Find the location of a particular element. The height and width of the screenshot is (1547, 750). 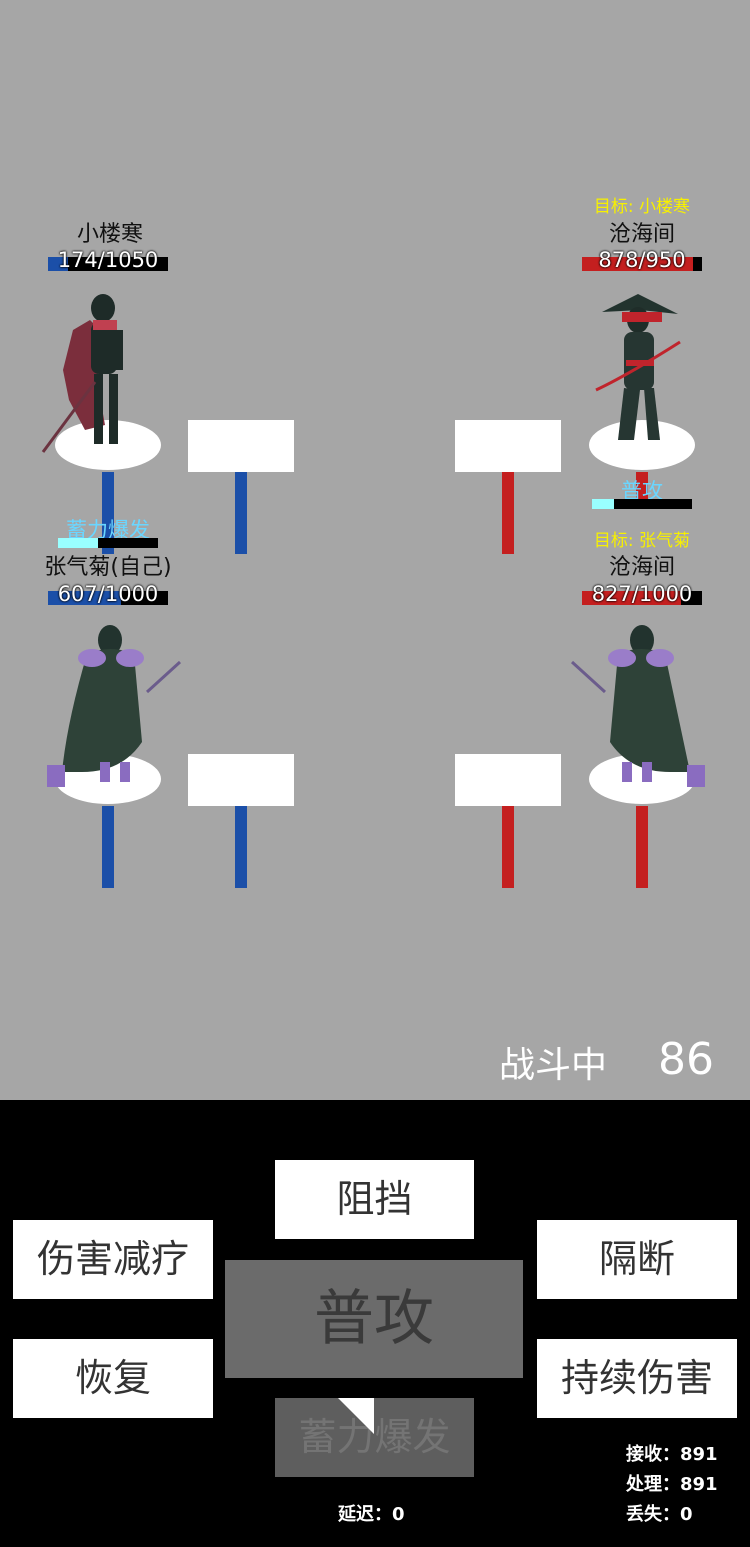

enemy-hp-text: 827/1000 is located at coordinates (642, 594).